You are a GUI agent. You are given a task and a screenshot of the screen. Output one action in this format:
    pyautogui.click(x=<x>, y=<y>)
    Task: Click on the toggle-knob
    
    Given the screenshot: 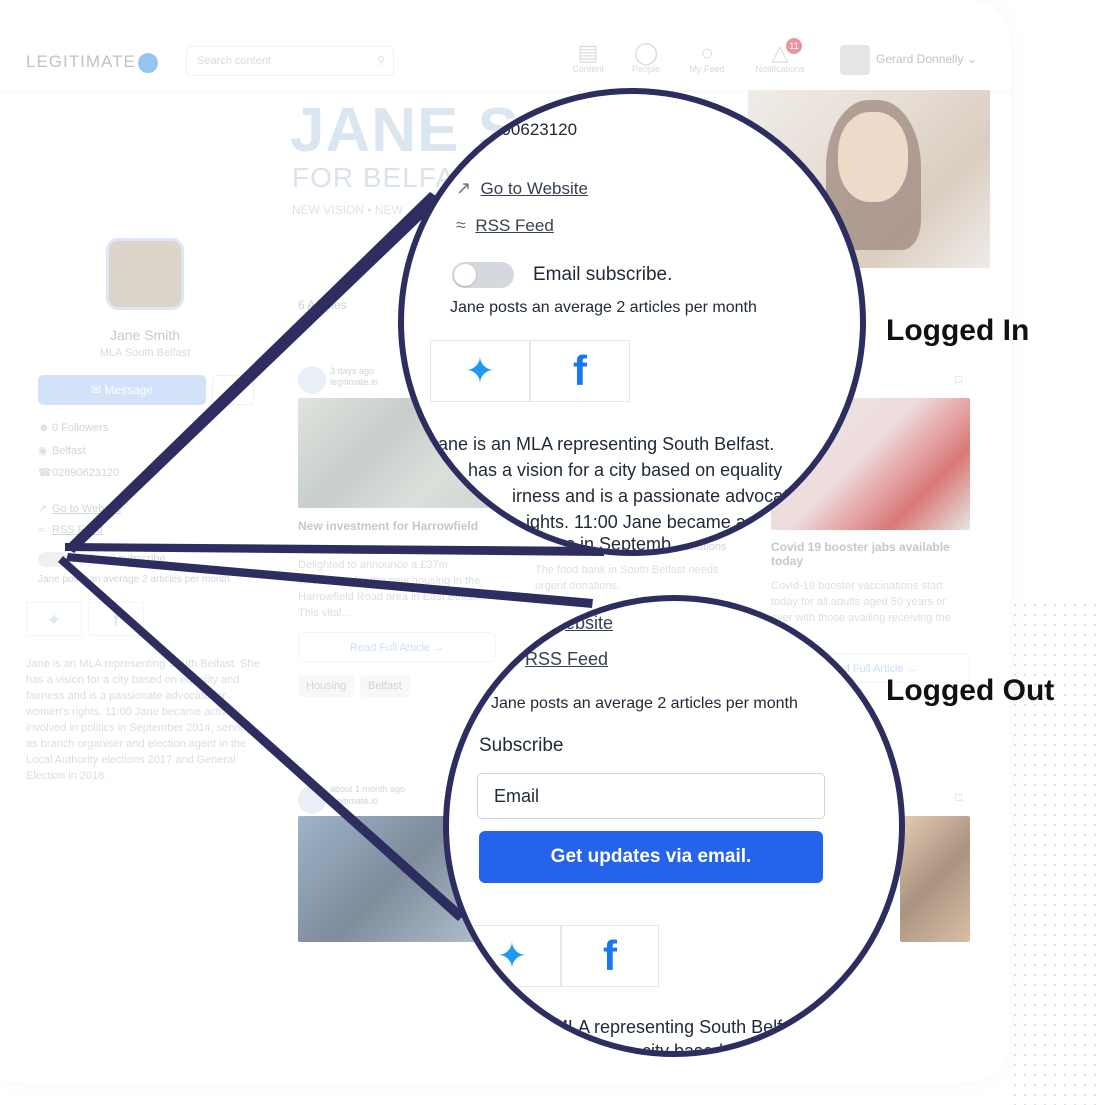 What is the action you would take?
    pyautogui.click(x=465, y=275)
    